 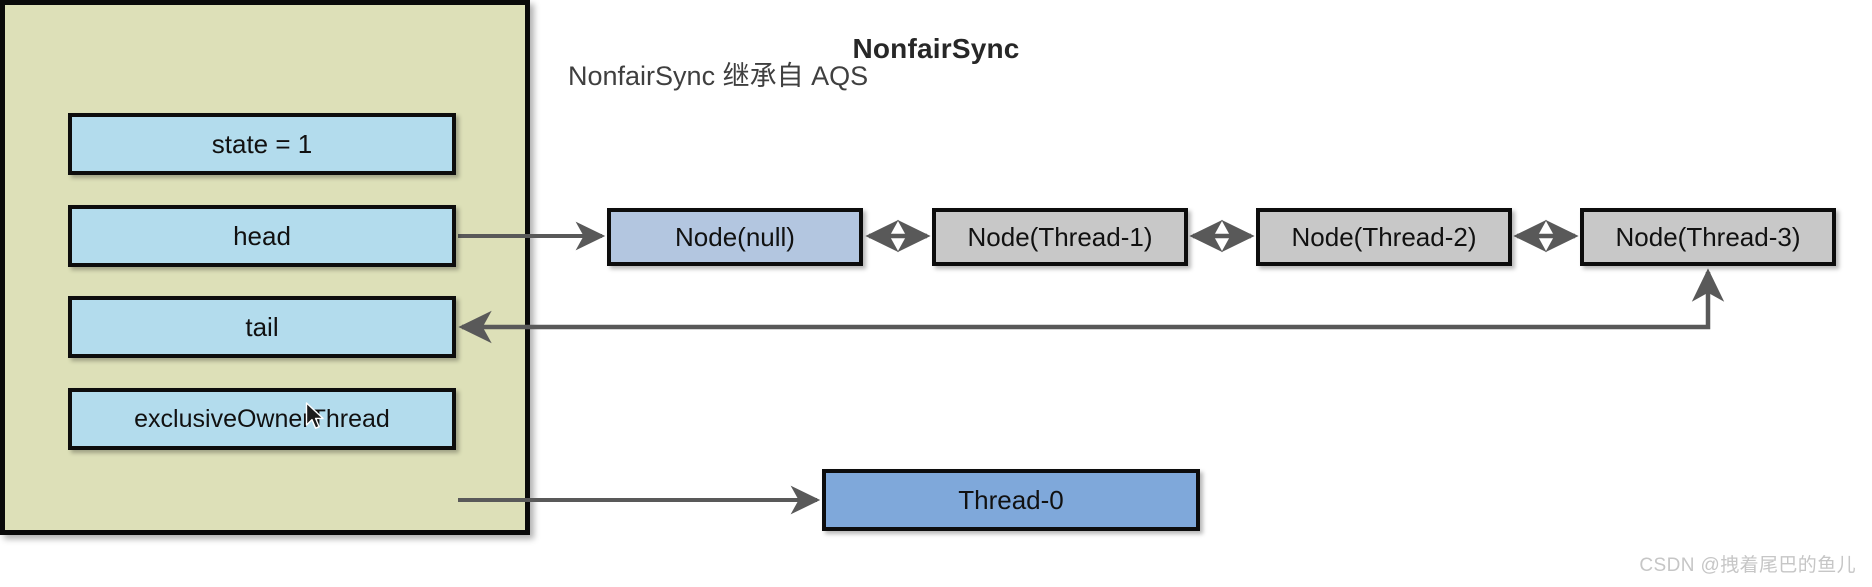 I want to click on field-tail-label: tail, so click(x=262, y=326).